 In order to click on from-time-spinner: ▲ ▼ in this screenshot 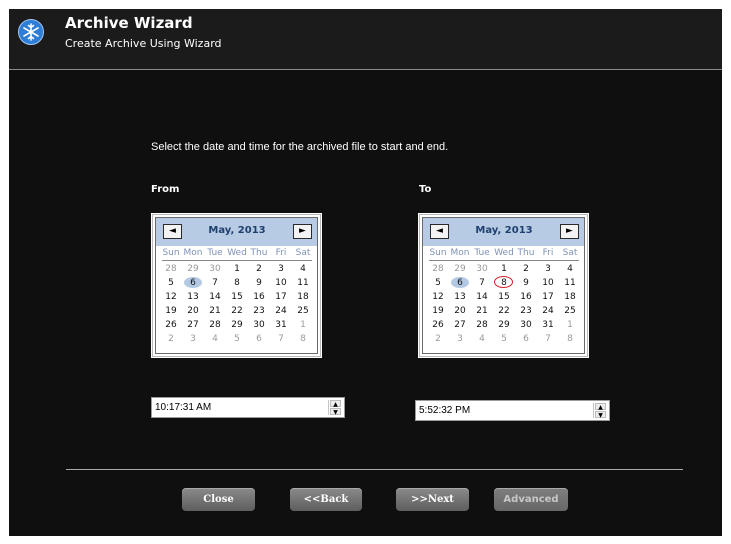, I will do `click(335, 408)`.